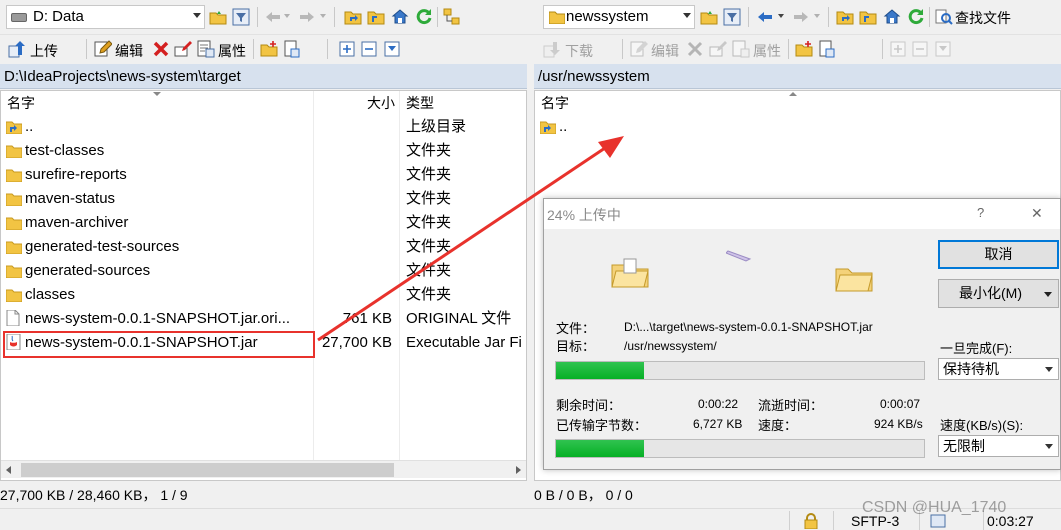 The height and width of the screenshot is (530, 1061). Describe the element at coordinates (518, 470) in the screenshot. I see `scroll-right-icon` at that location.